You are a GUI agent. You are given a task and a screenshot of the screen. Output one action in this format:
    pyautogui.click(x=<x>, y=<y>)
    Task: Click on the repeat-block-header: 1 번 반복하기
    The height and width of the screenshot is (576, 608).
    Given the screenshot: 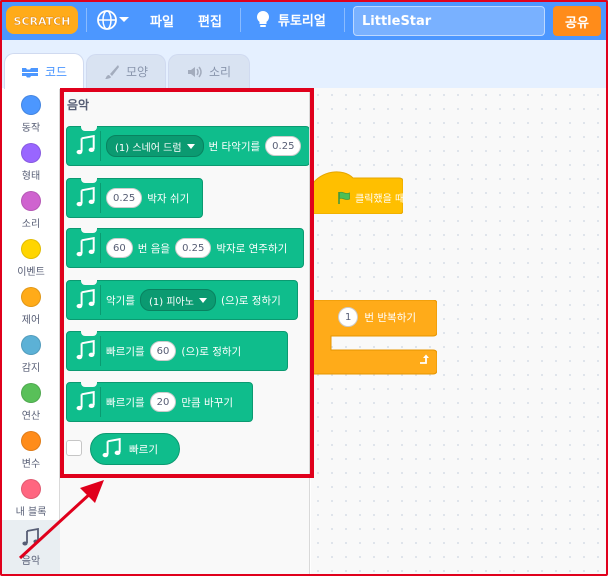 What is the action you would take?
    pyautogui.click(x=377, y=317)
    